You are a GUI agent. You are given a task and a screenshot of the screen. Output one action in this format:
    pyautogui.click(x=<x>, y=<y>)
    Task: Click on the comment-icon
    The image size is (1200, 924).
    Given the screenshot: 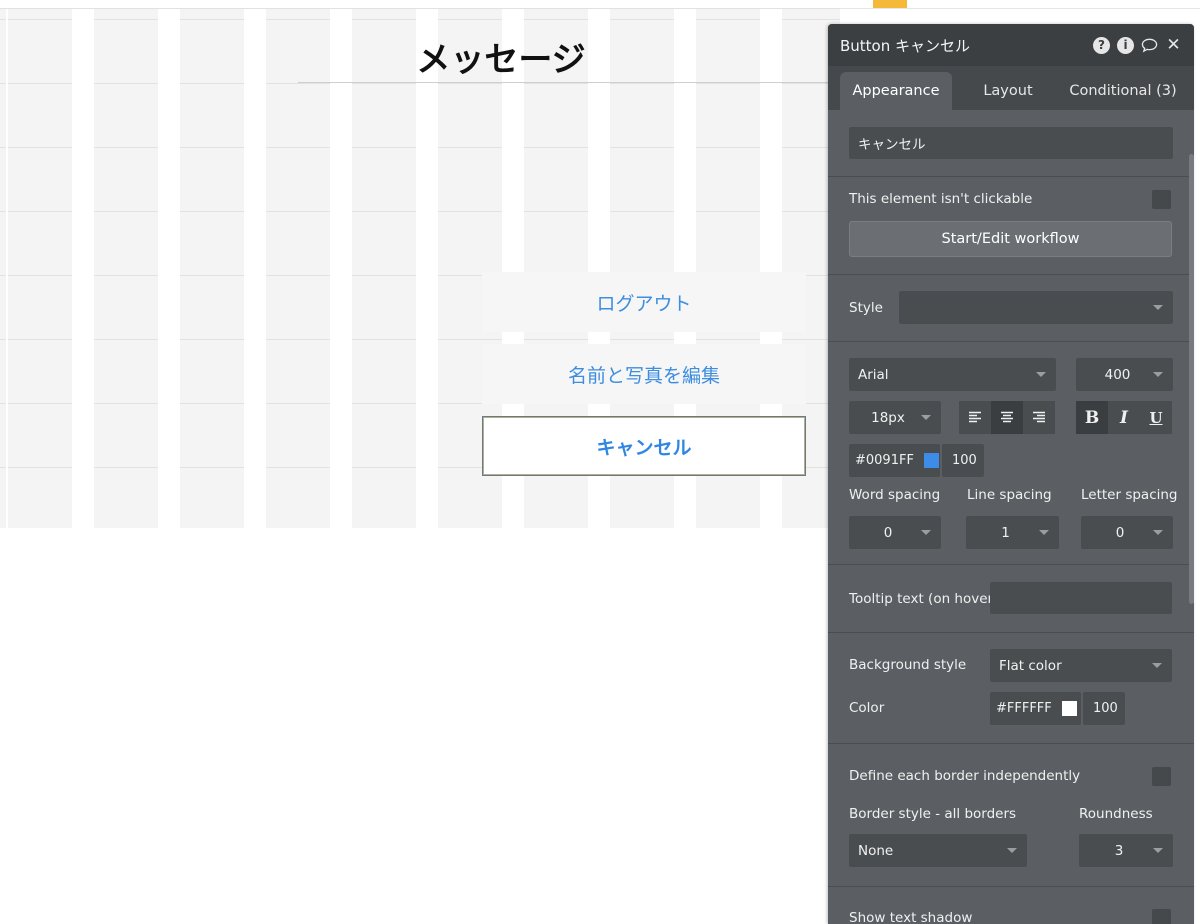 What is the action you would take?
    pyautogui.click(x=1149, y=45)
    